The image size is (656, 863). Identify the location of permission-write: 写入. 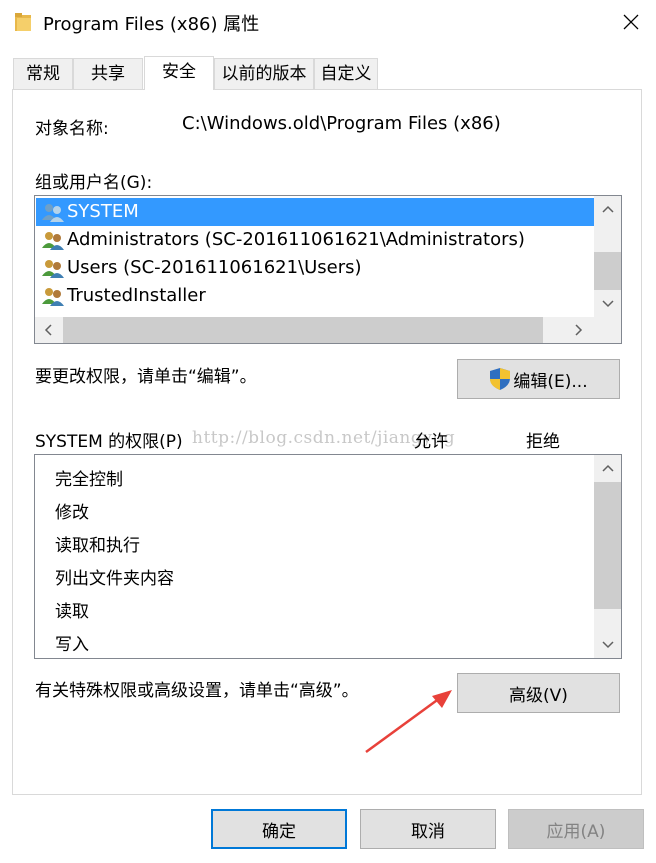
(72, 645).